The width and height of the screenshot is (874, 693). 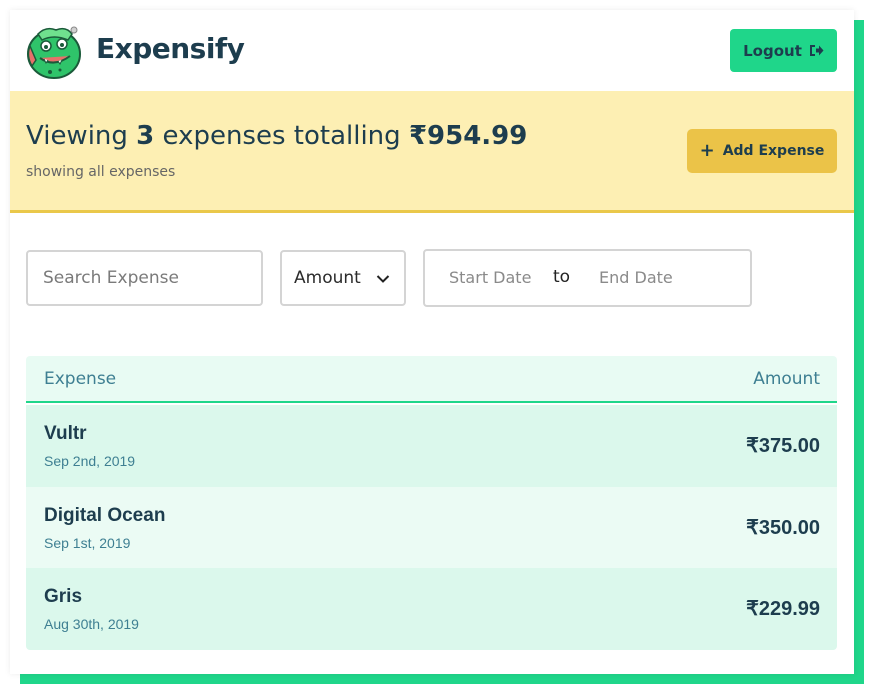 I want to click on summary-title: Viewing 3 expenses totalling ₹954.99, so click(x=276, y=136).